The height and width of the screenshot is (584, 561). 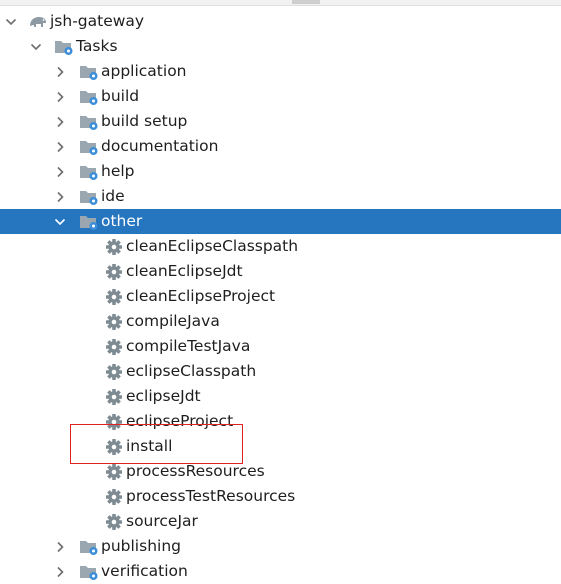 I want to click on task-processResources: processResources, so click(x=280, y=471).